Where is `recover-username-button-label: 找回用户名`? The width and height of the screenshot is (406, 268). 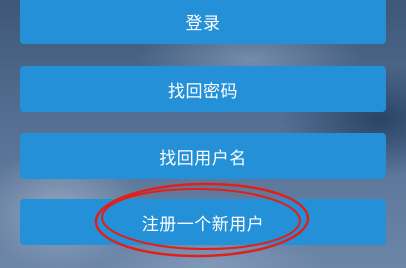
recover-username-button-label: 找回用户名 is located at coordinates (203, 158).